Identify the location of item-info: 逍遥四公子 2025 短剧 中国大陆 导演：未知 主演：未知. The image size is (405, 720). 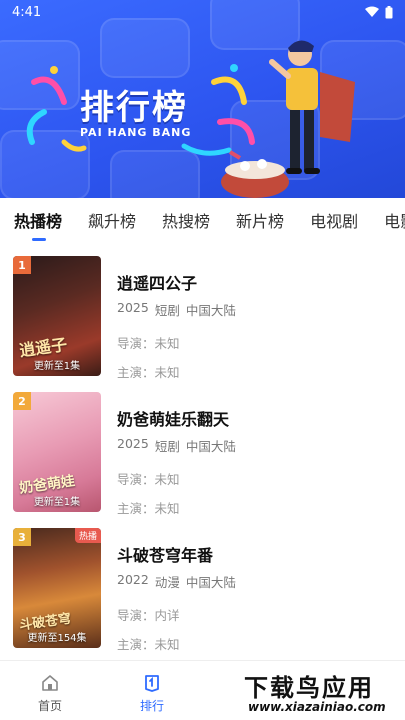
(176, 330).